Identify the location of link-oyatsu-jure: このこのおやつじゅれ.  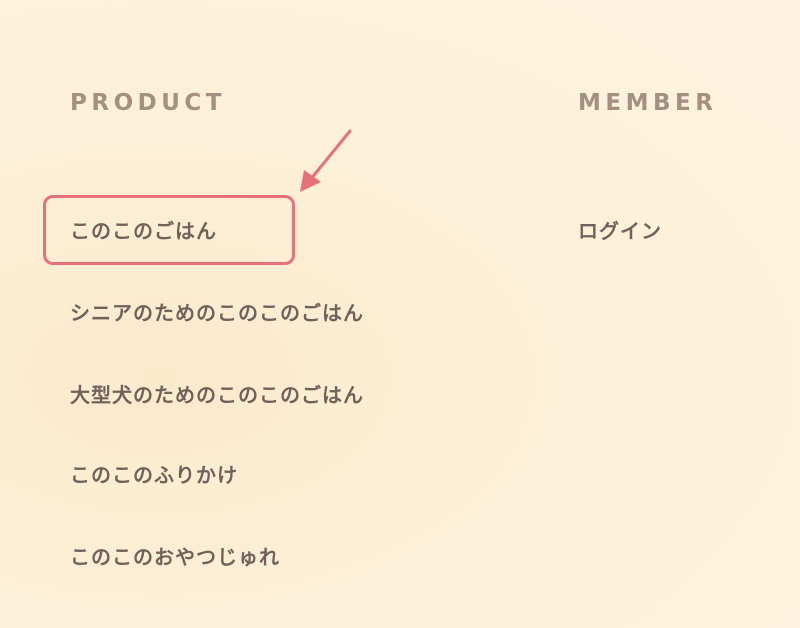
(175, 555).